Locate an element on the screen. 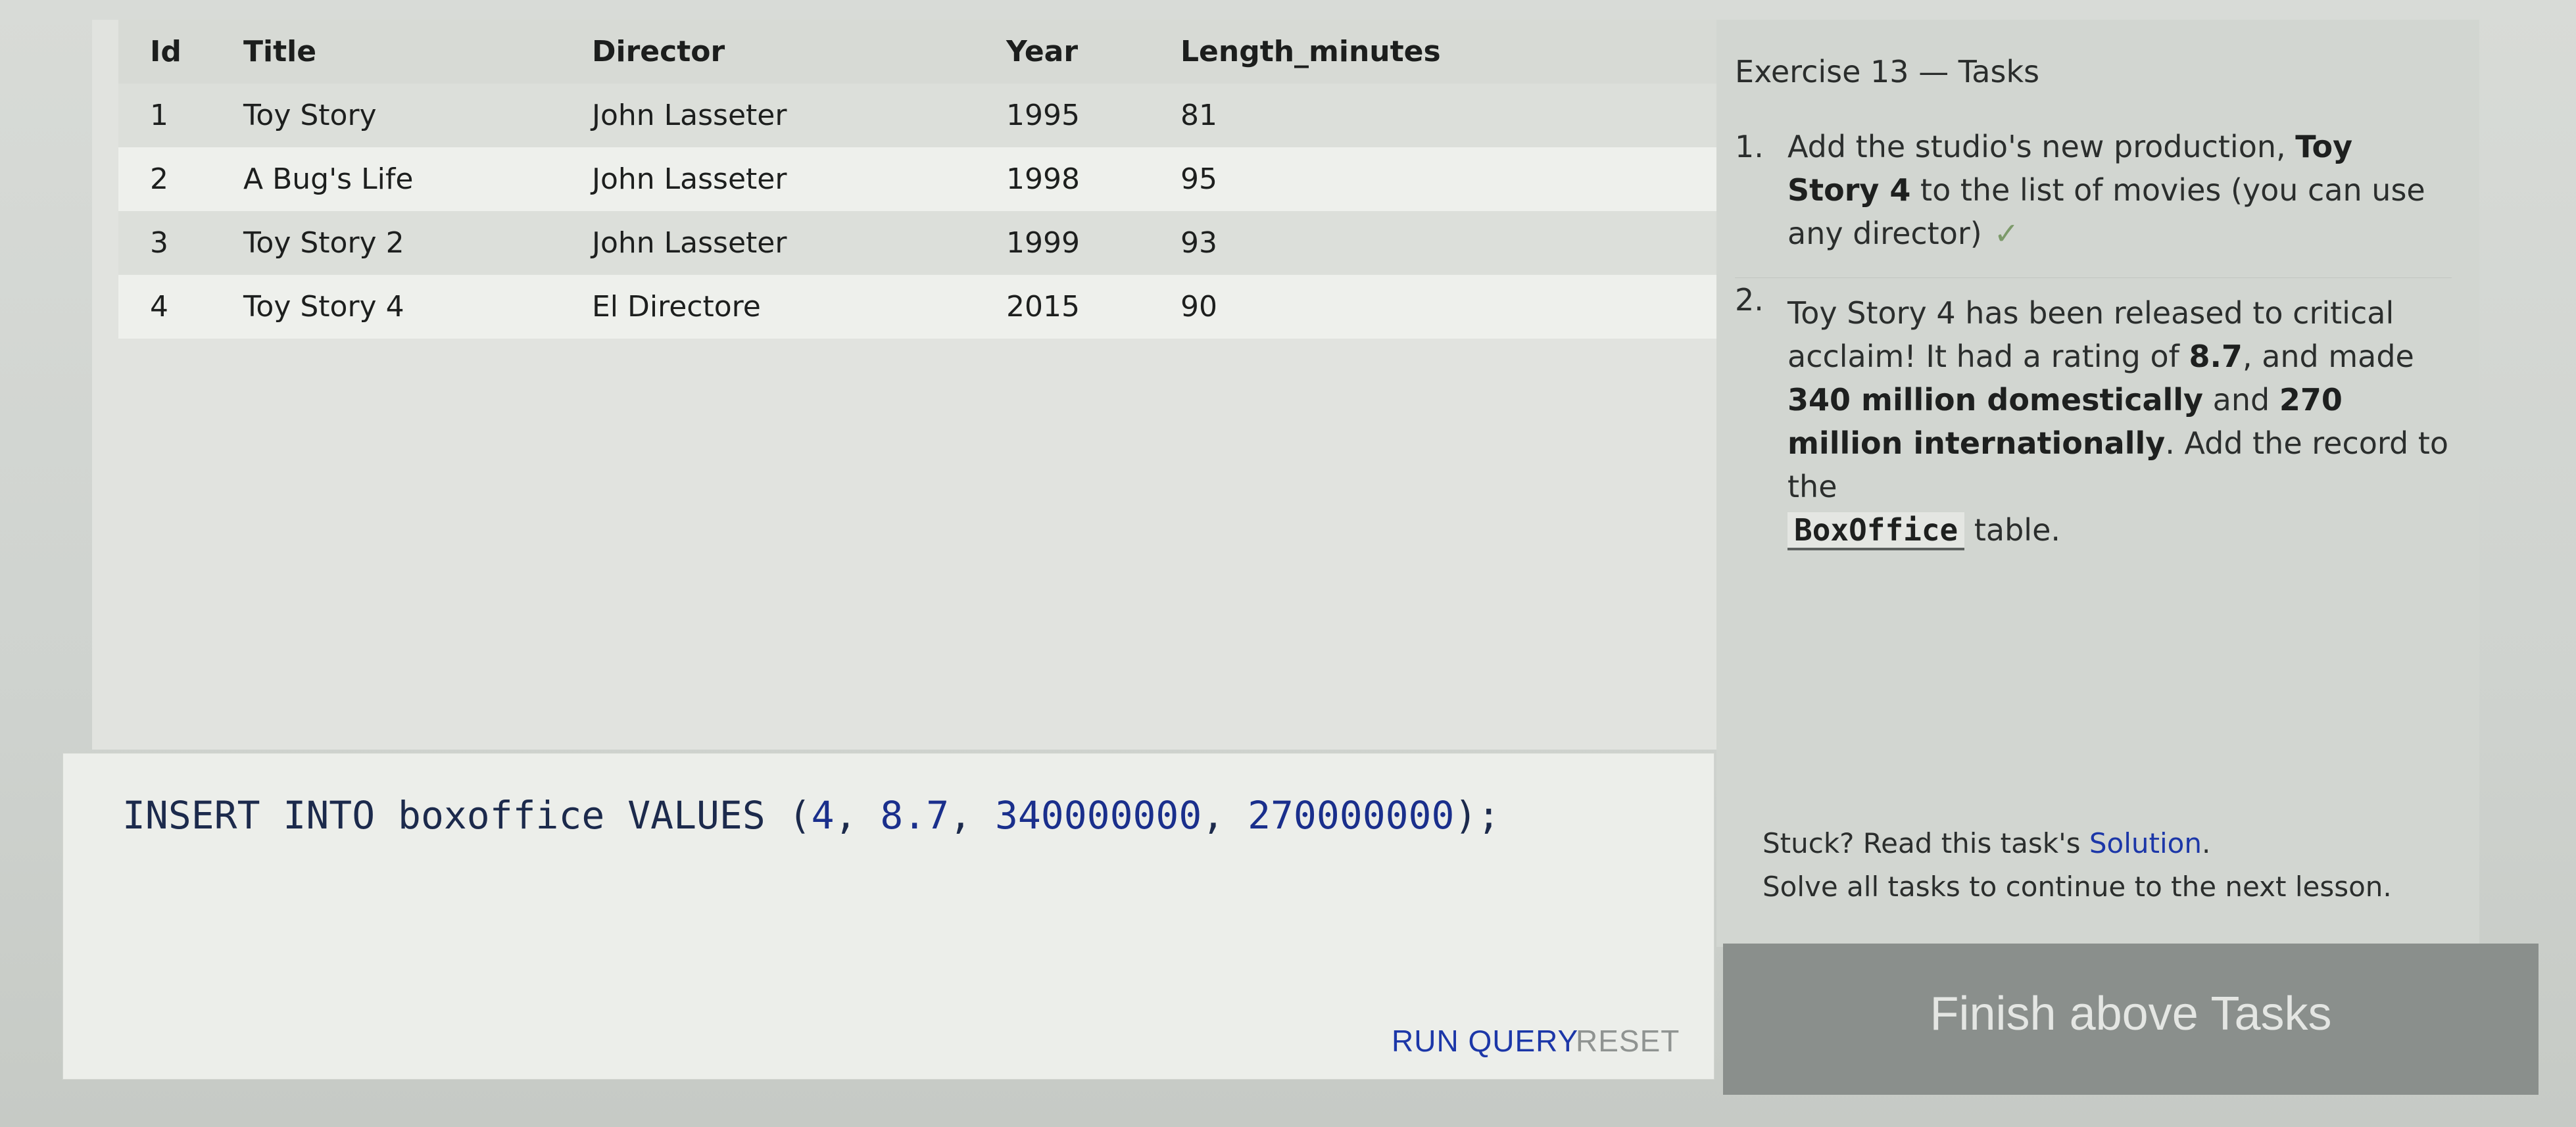  cell-id: 2 is located at coordinates (159, 179).